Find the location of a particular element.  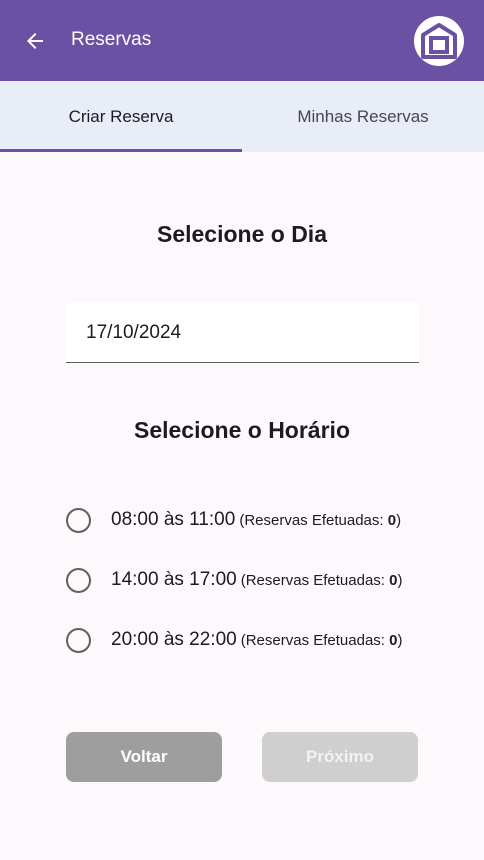

home-icon is located at coordinates (439, 41).